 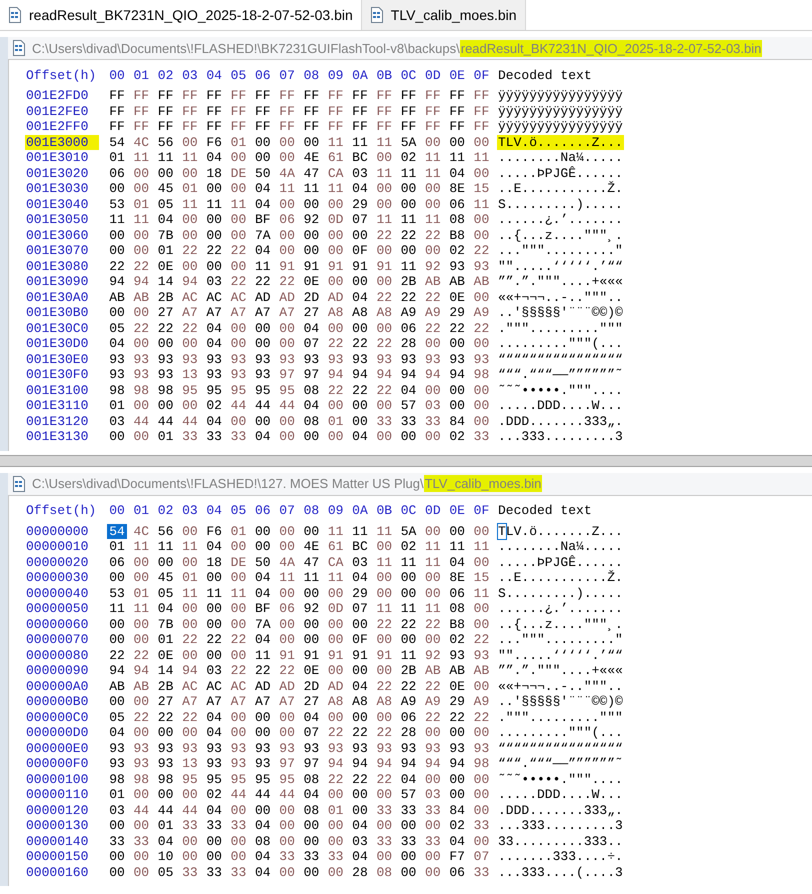 What do you see at coordinates (287, 173) in the screenshot?
I see `byte-cell: 4A` at bounding box center [287, 173].